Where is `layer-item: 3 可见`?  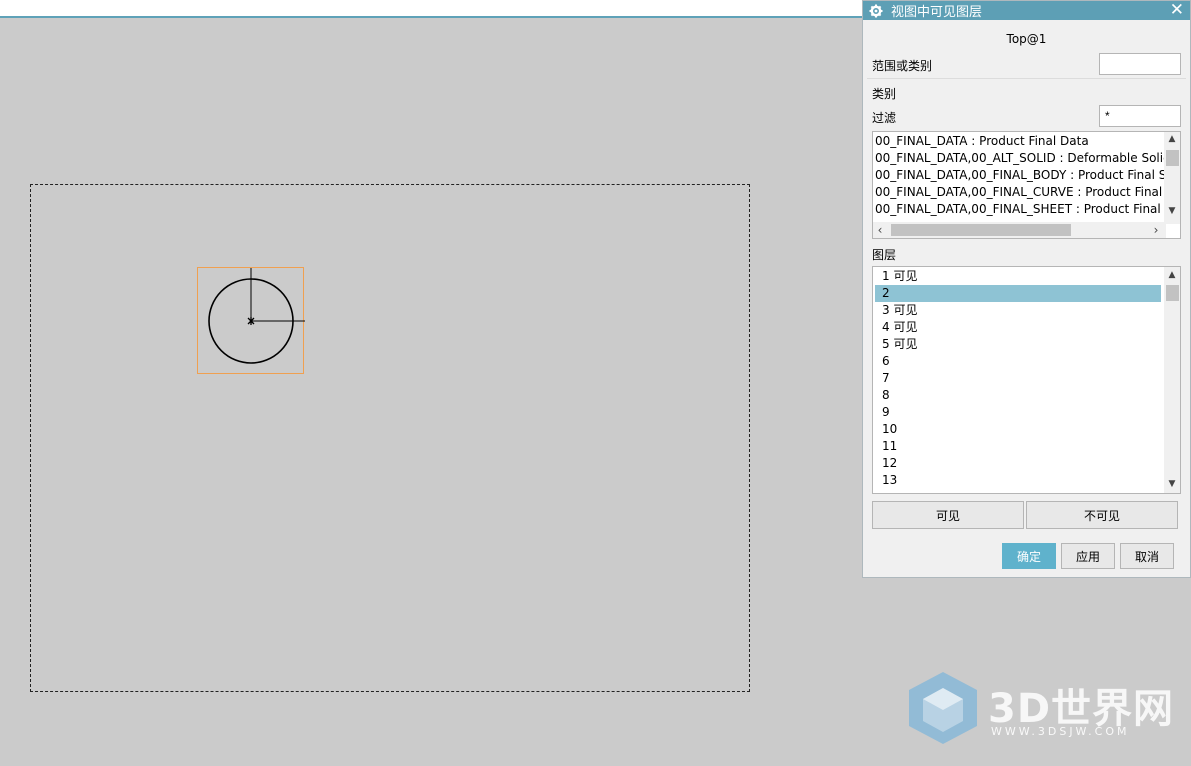 layer-item: 3 可见 is located at coordinates (1018, 310).